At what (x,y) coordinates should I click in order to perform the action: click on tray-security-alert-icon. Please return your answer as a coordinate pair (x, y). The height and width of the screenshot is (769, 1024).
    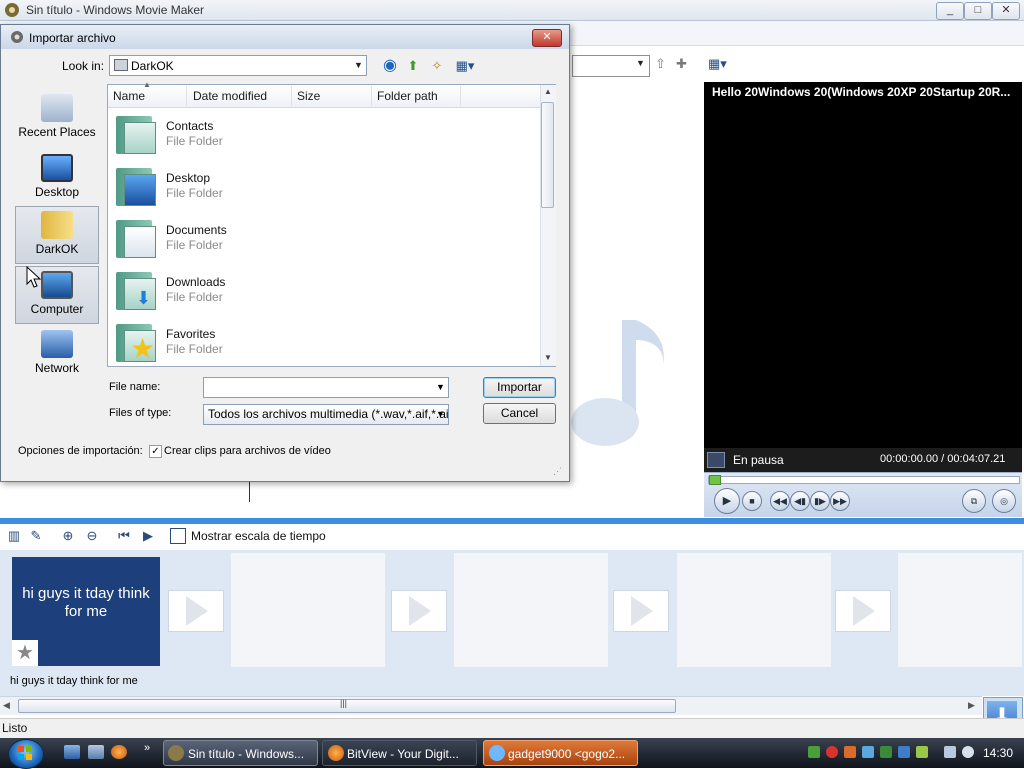
    Looking at the image, I should click on (832, 752).